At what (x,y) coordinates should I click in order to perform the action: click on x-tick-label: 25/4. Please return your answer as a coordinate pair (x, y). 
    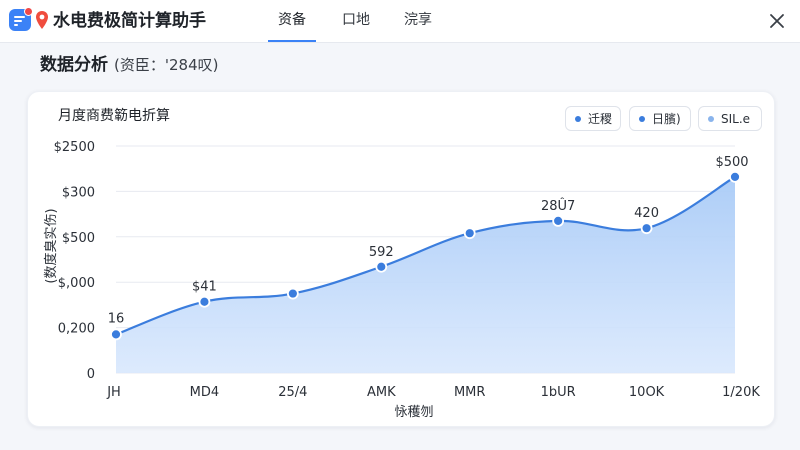
    Looking at the image, I should click on (292, 392).